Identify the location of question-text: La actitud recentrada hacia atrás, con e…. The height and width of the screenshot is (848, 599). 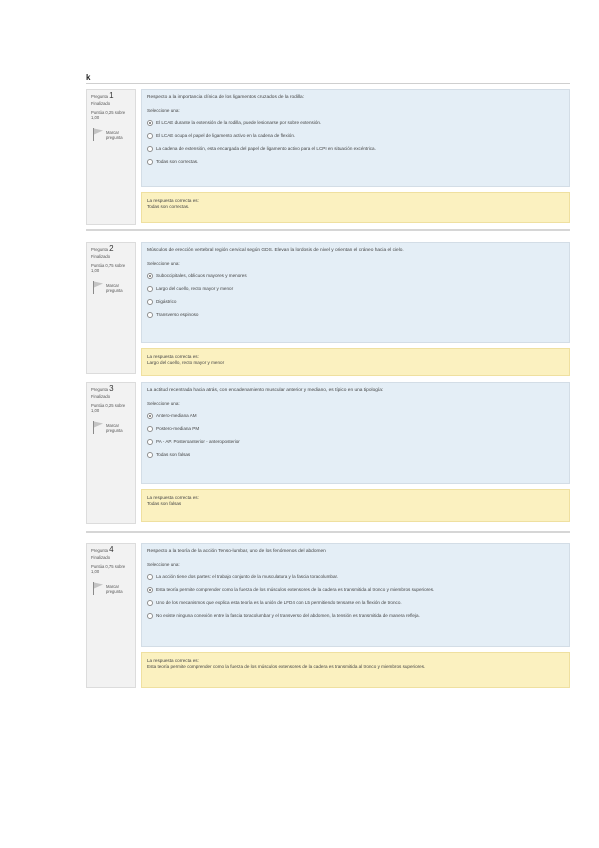
(265, 390).